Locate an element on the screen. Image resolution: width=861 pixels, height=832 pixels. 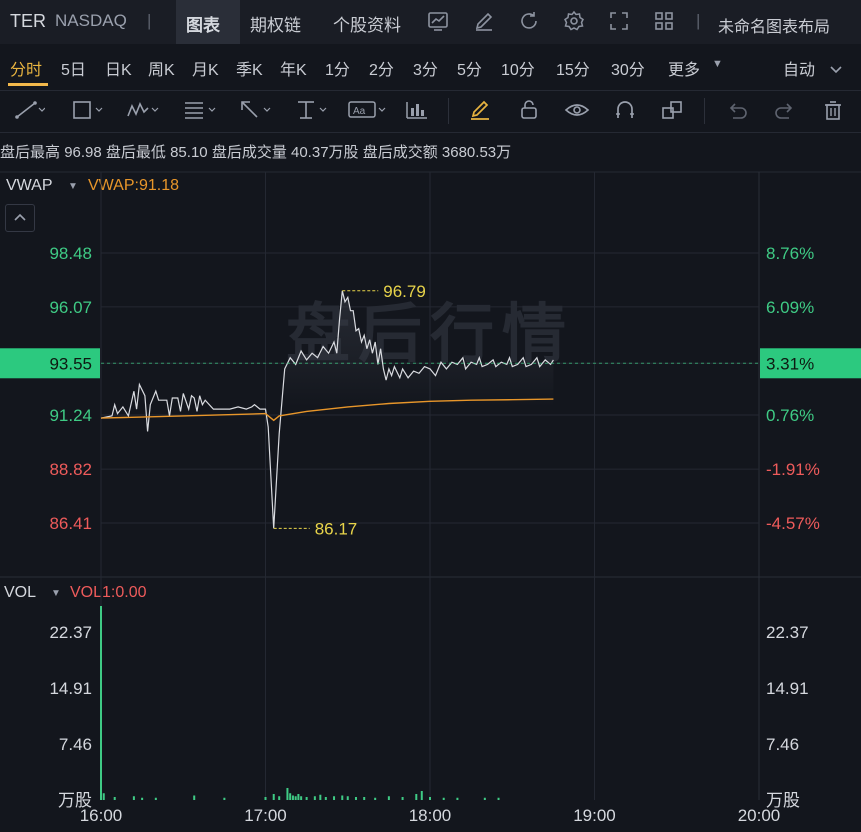
vol-y-tick-right: 7.46 is located at coordinates (782, 744).